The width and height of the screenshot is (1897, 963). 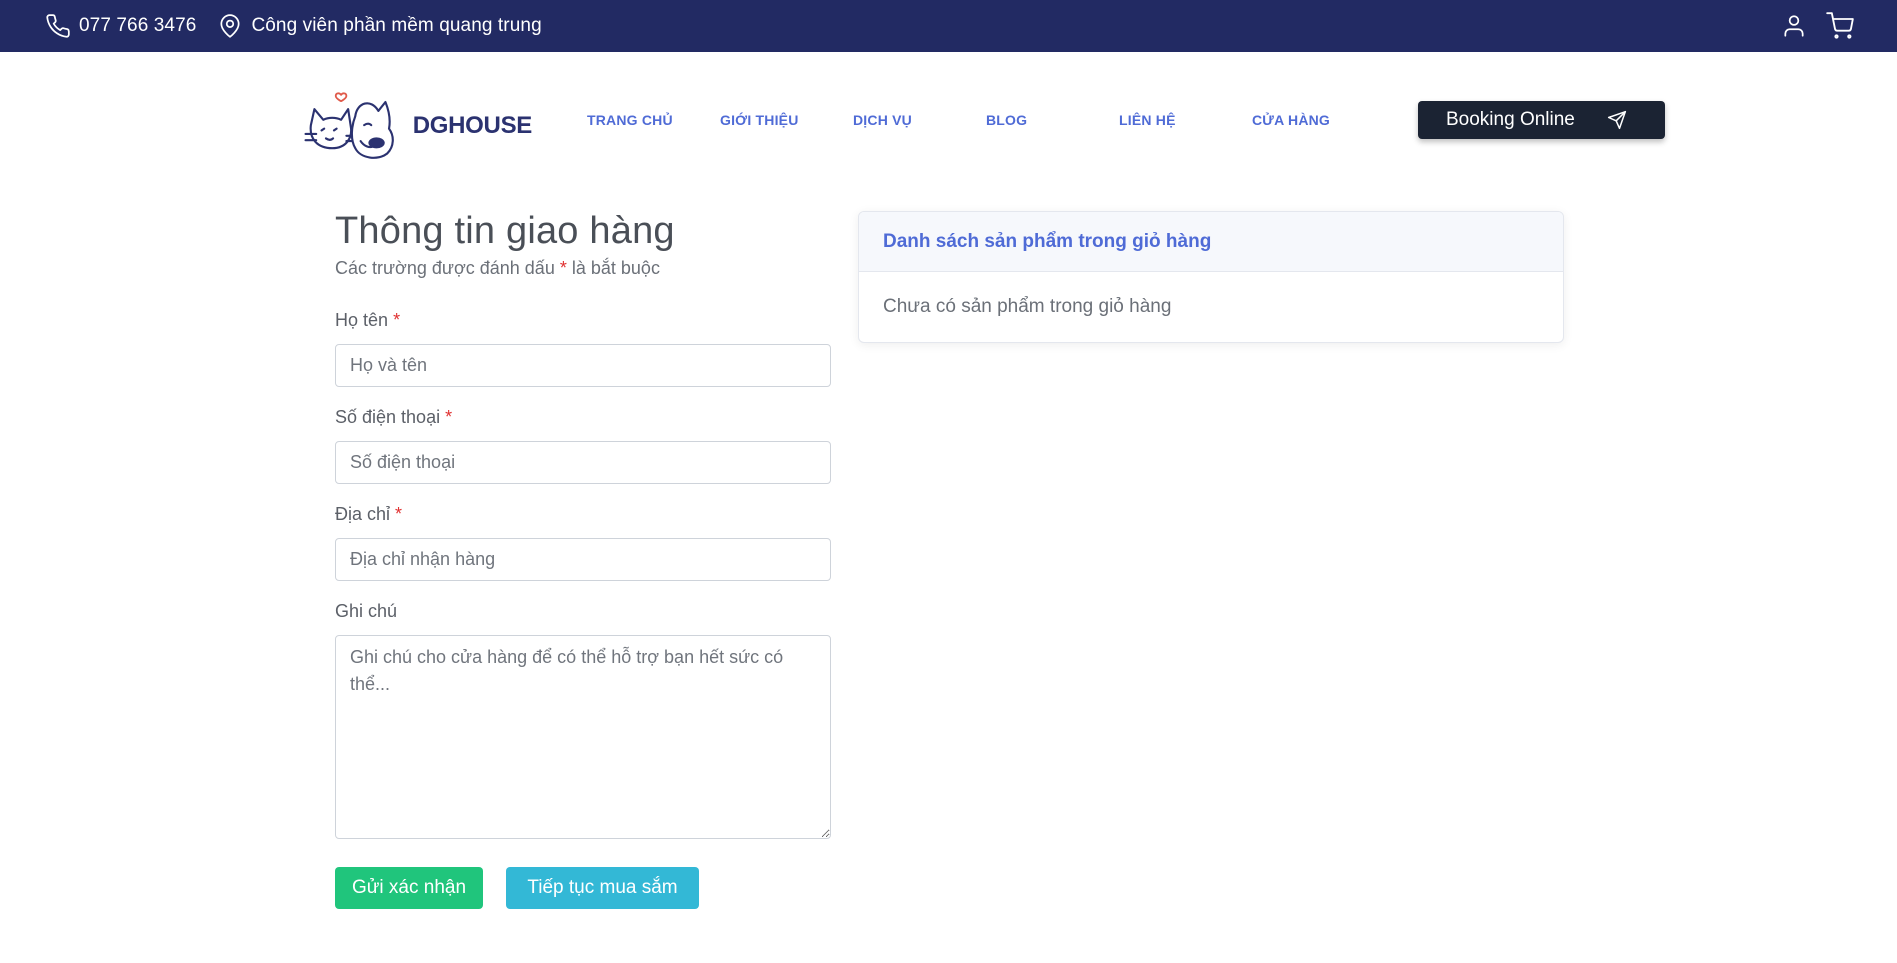 I want to click on cart-empty-message: Chưa có sản phẩm trong giỏ hàng, so click(x=1027, y=306).